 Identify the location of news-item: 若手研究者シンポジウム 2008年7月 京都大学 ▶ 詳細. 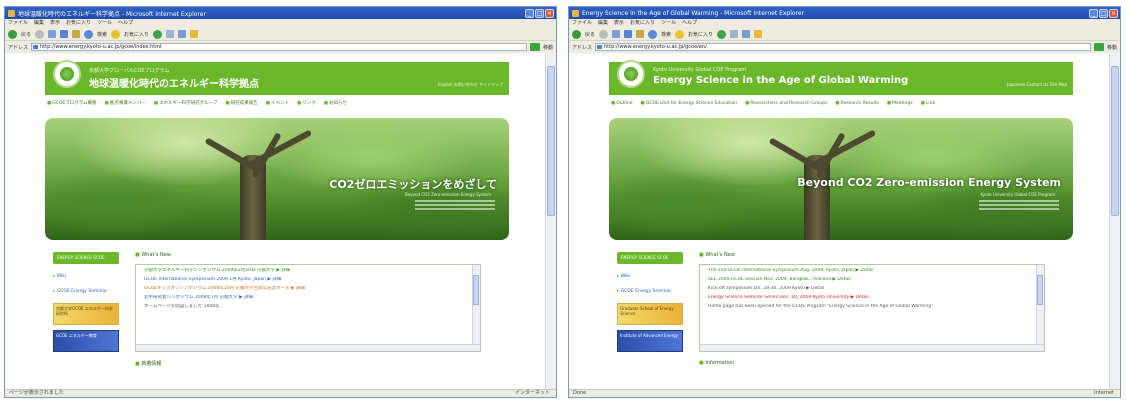
(304, 297).